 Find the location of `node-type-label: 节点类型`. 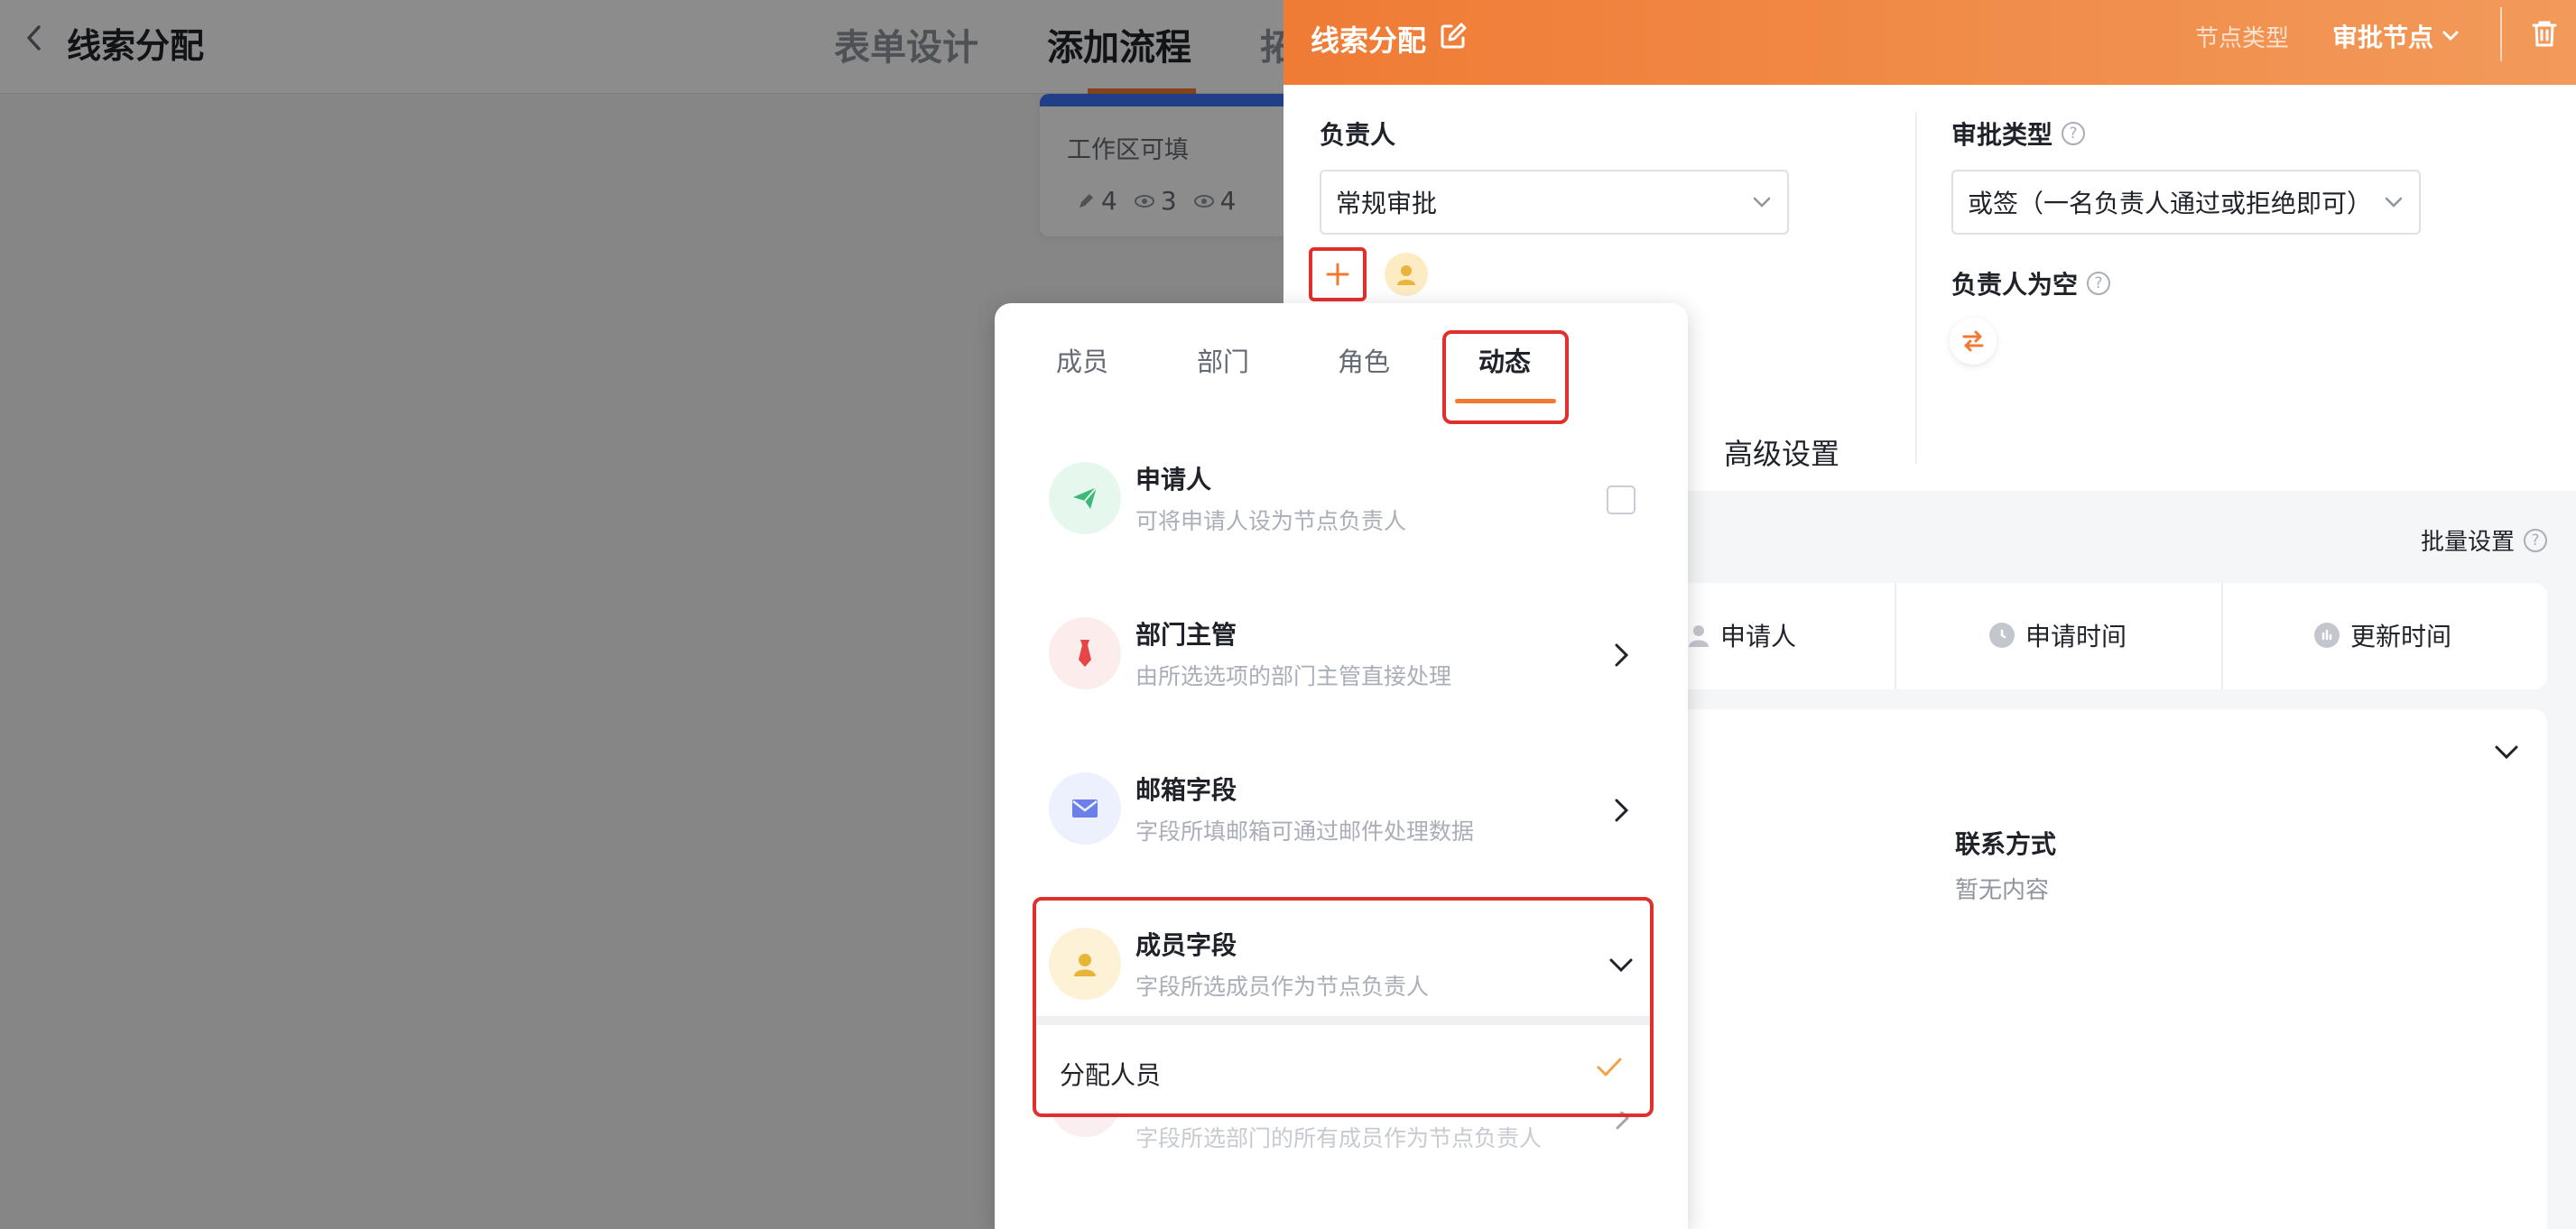

node-type-label: 节点类型 is located at coordinates (2243, 38).